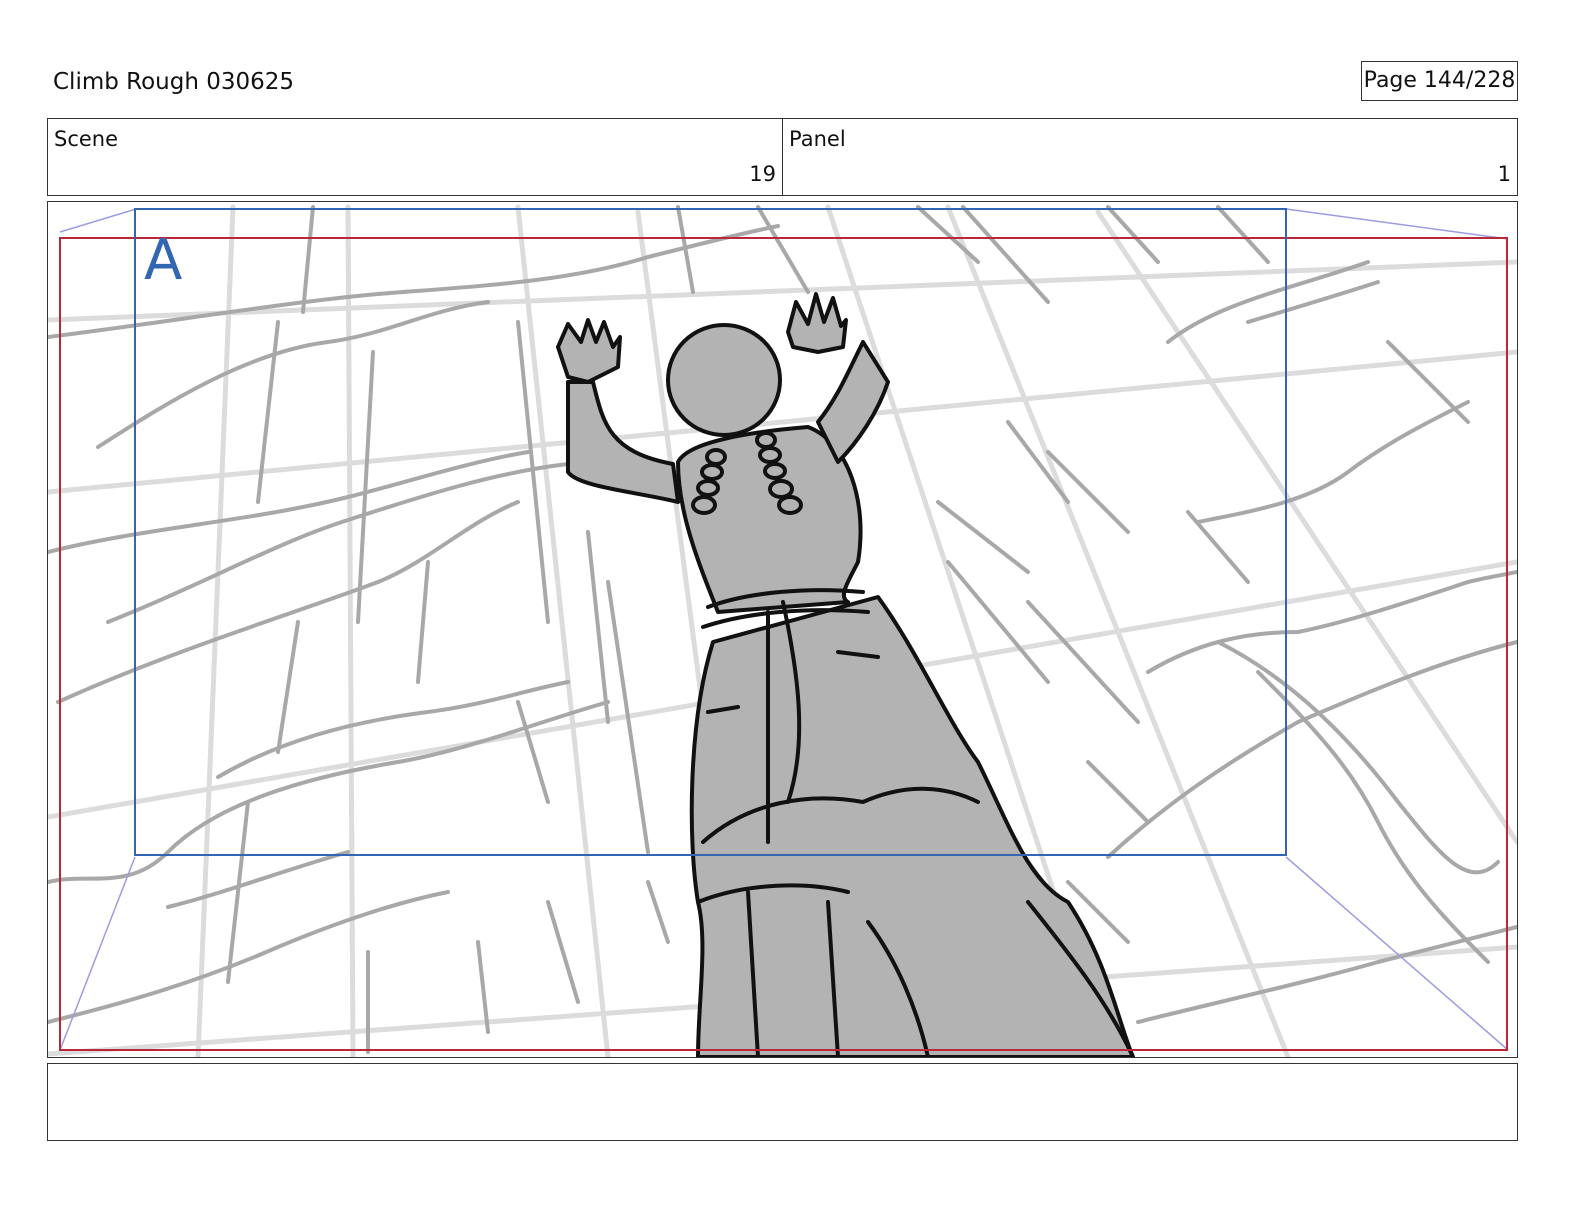 The height and width of the screenshot is (1224, 1584). I want to click on scene-label: Scene, so click(86, 139).